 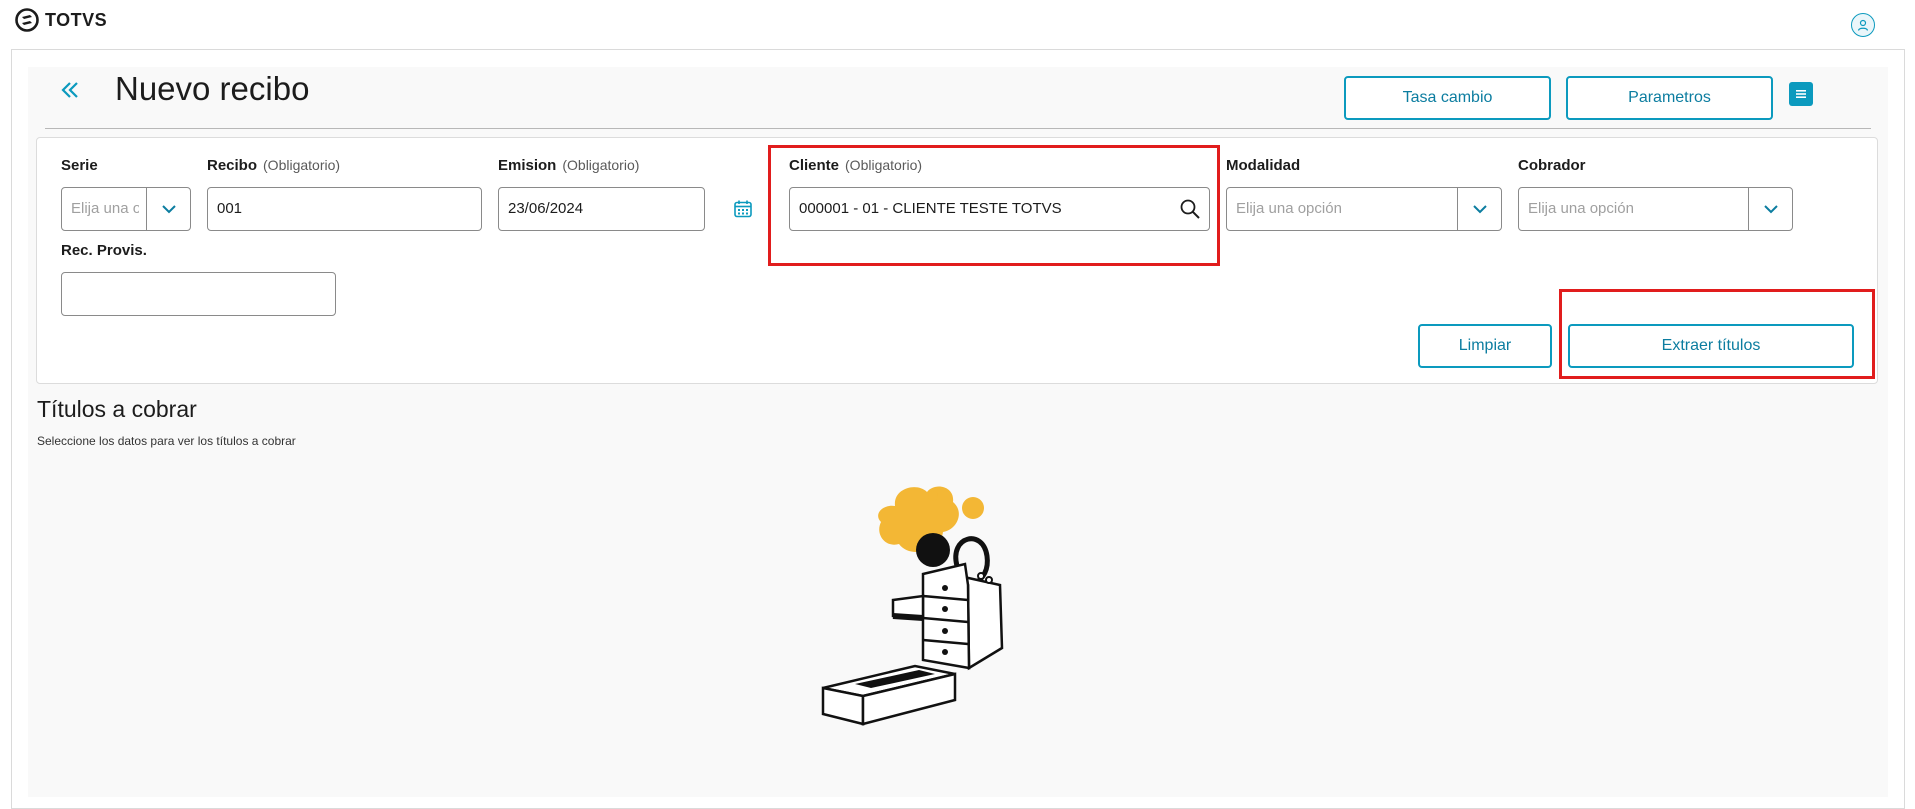 I want to click on serie-dropdown-toggle, so click(x=168, y=209).